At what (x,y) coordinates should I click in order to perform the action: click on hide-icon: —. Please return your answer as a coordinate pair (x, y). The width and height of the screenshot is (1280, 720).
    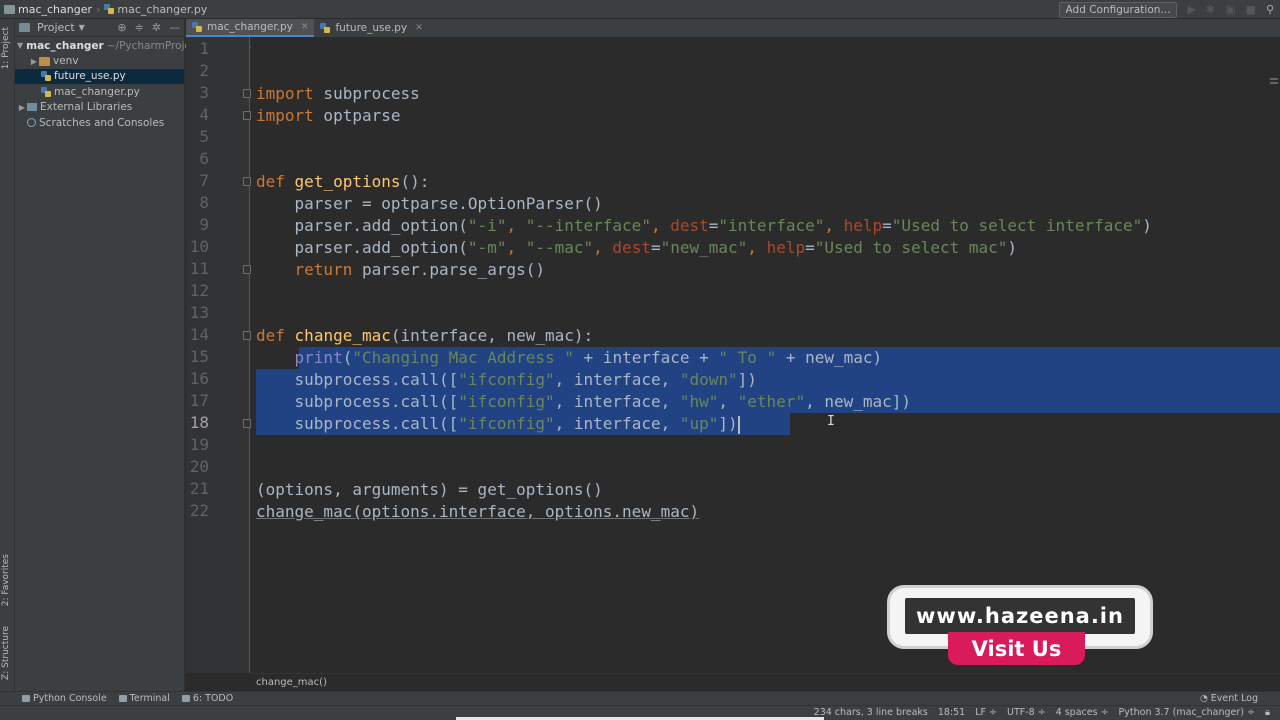
    Looking at the image, I should click on (174, 27).